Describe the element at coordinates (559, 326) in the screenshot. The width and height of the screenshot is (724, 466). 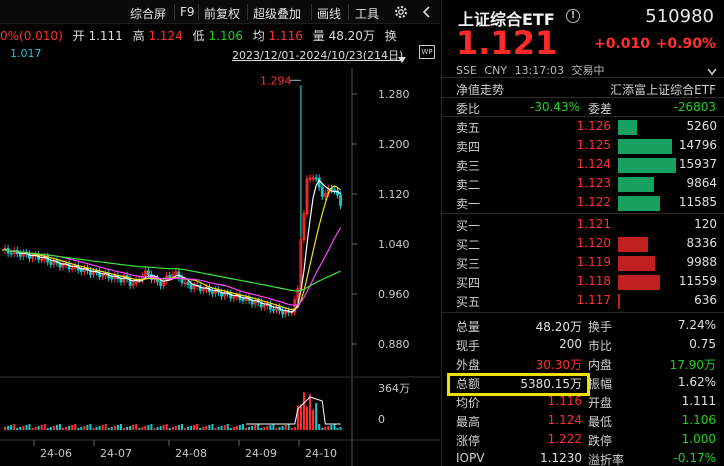
I see `stat-value: 48.20万` at that location.